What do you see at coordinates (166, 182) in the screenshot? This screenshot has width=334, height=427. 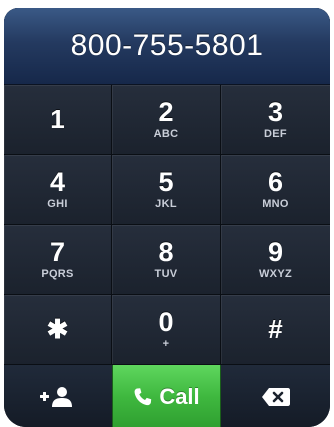 I see `key-digit: 5` at bounding box center [166, 182].